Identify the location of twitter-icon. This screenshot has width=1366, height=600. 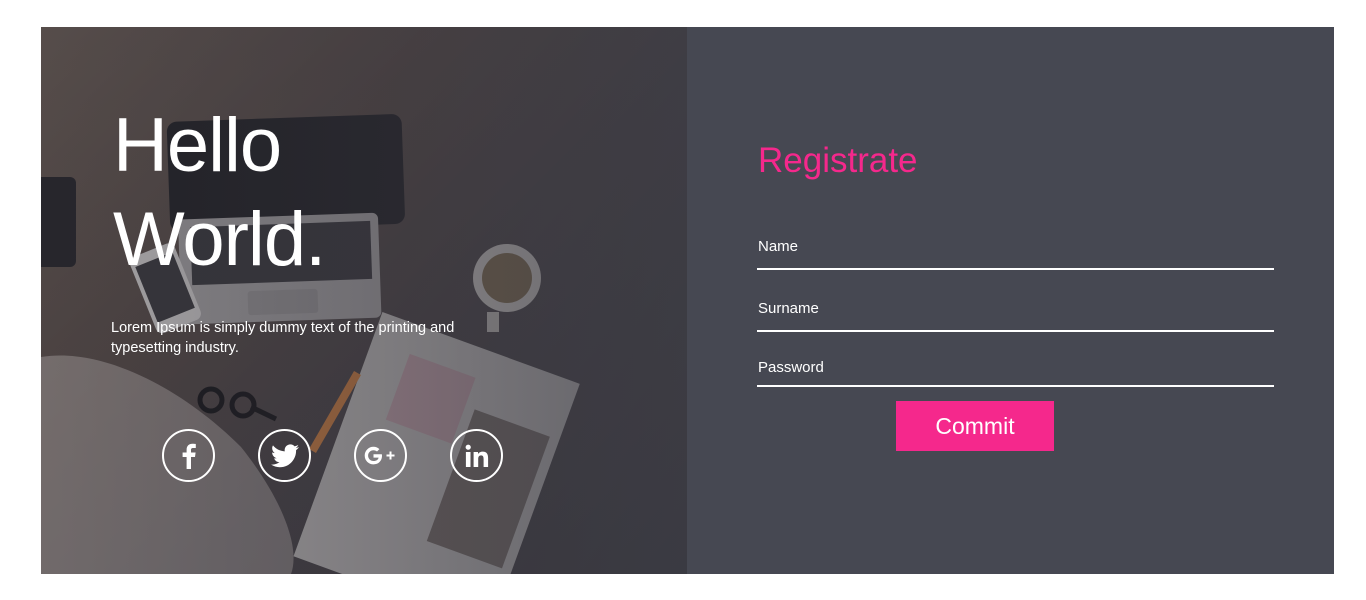
(284, 455).